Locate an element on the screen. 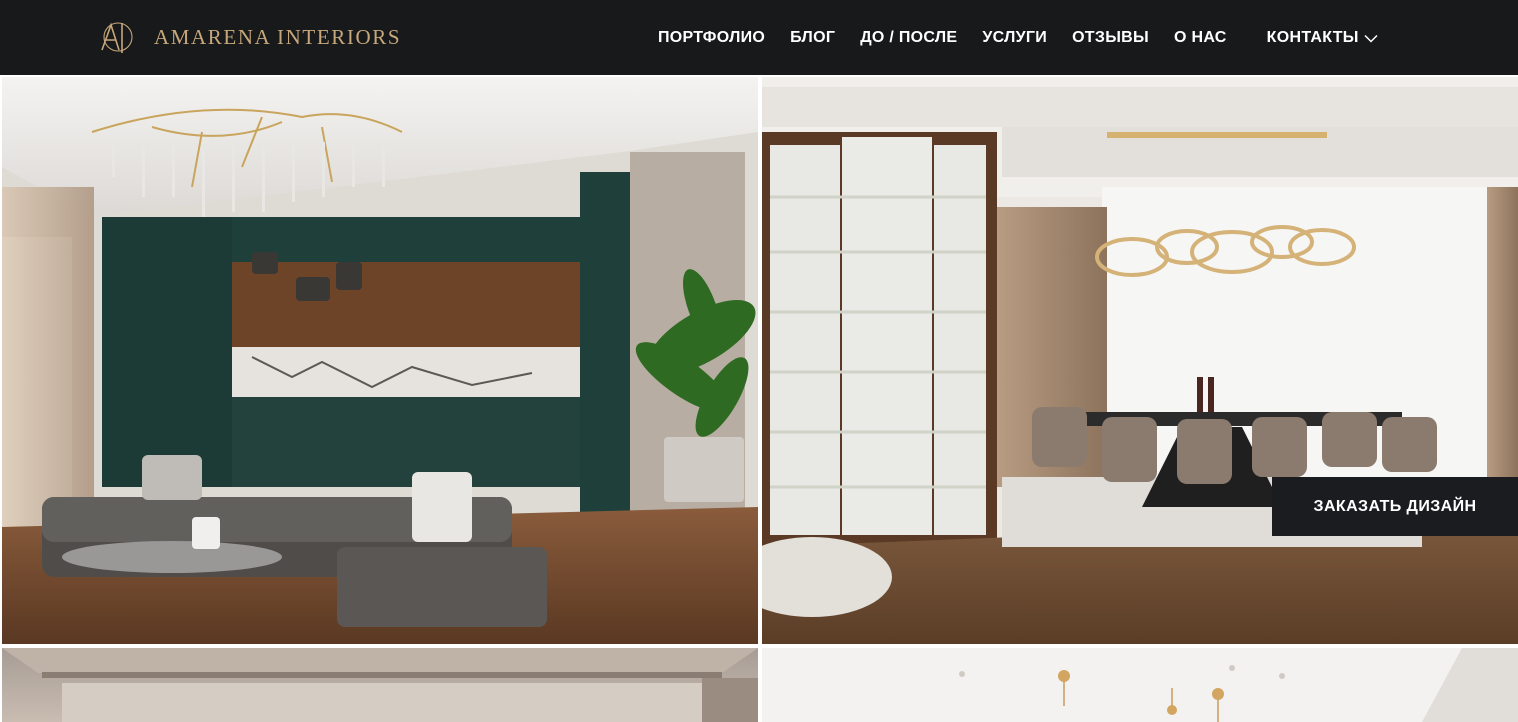 This screenshot has width=1518, height=722. brand-logo: AMARENA INTERIORS is located at coordinates (249, 37).